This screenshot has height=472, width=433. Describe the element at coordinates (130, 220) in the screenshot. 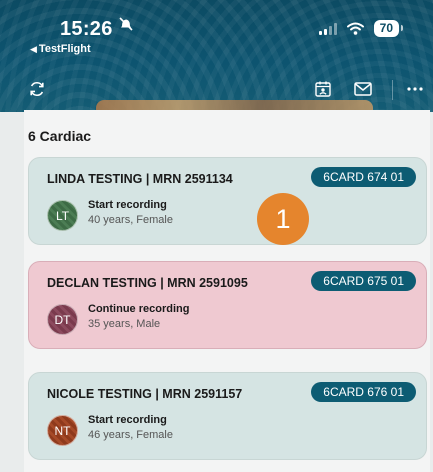

I see `patient-details: 40 years, Female` at that location.